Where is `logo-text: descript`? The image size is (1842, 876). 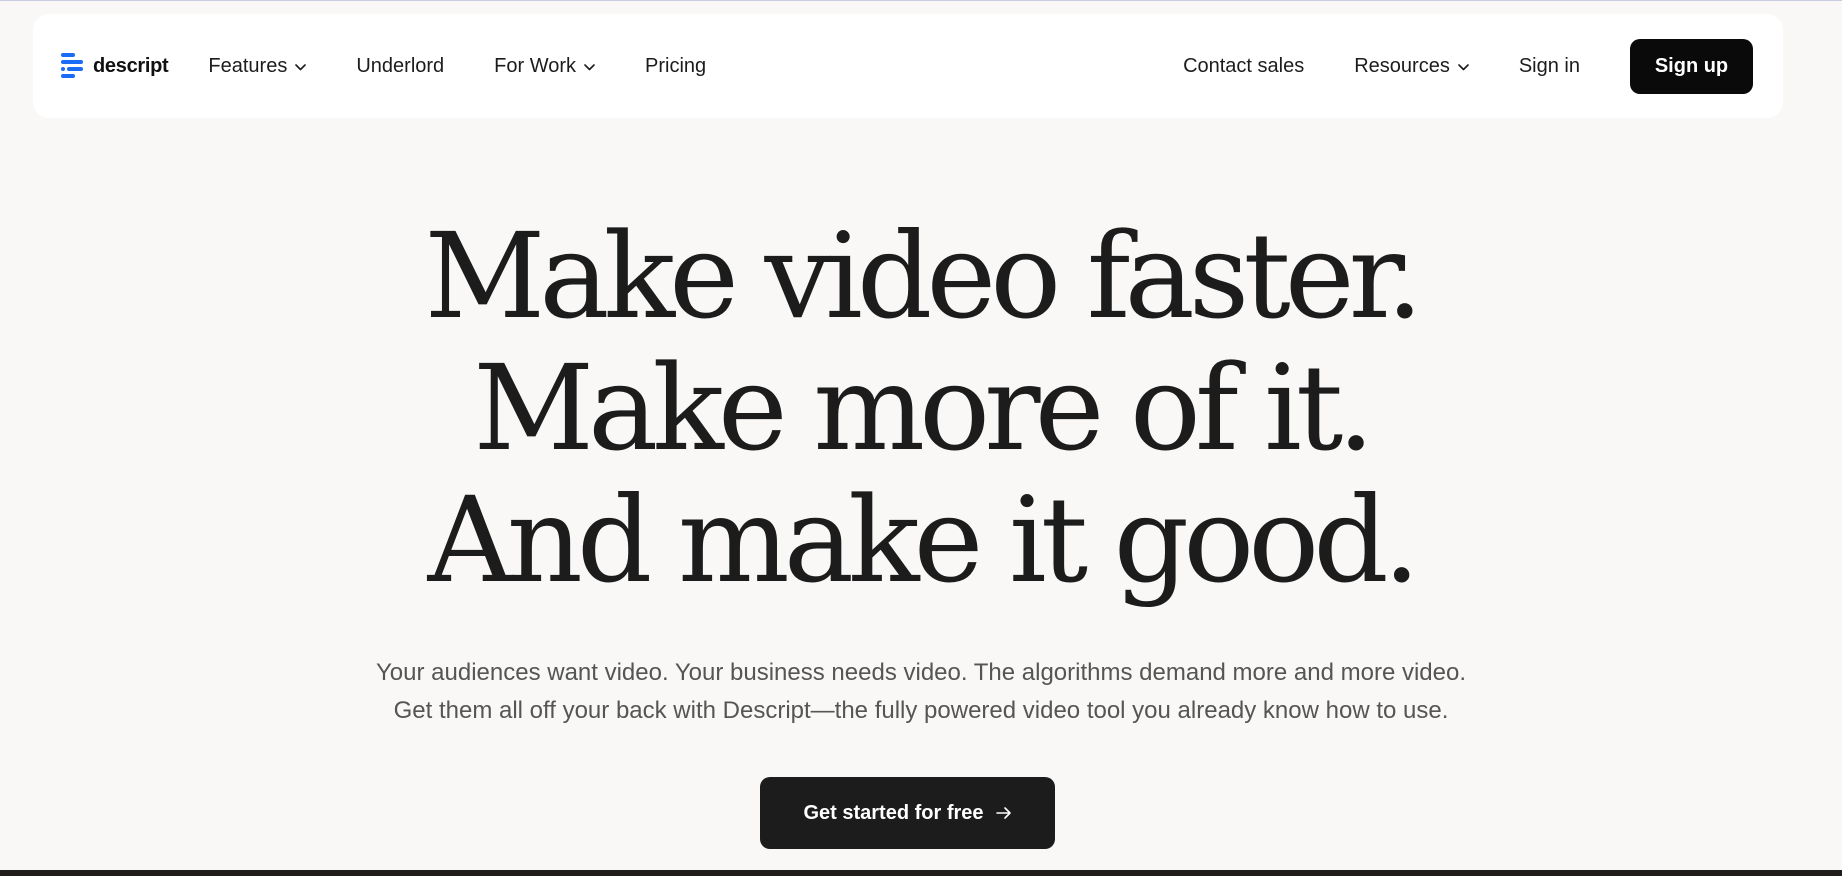 logo-text: descript is located at coordinates (131, 65).